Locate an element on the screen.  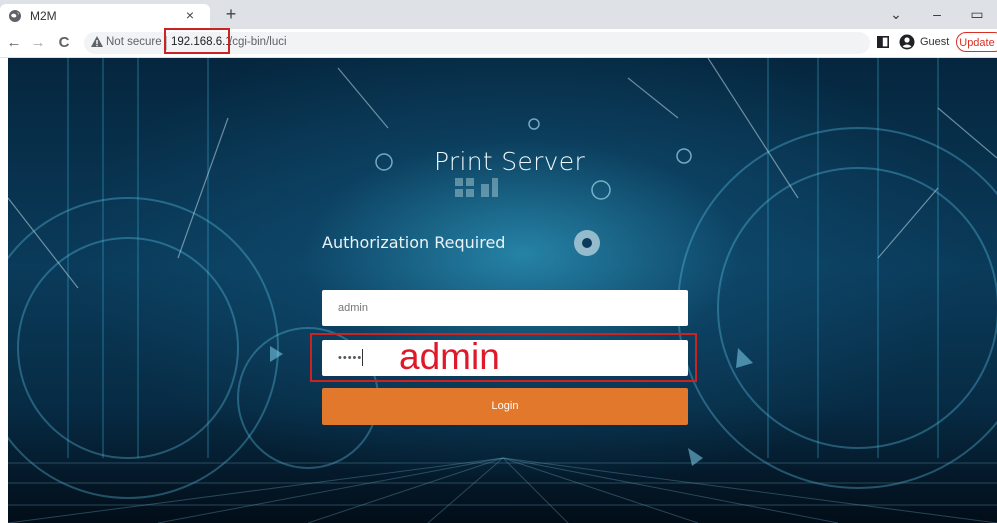
tab-strip: M2M × + ⌄ – ▭ is located at coordinates (498, 14).